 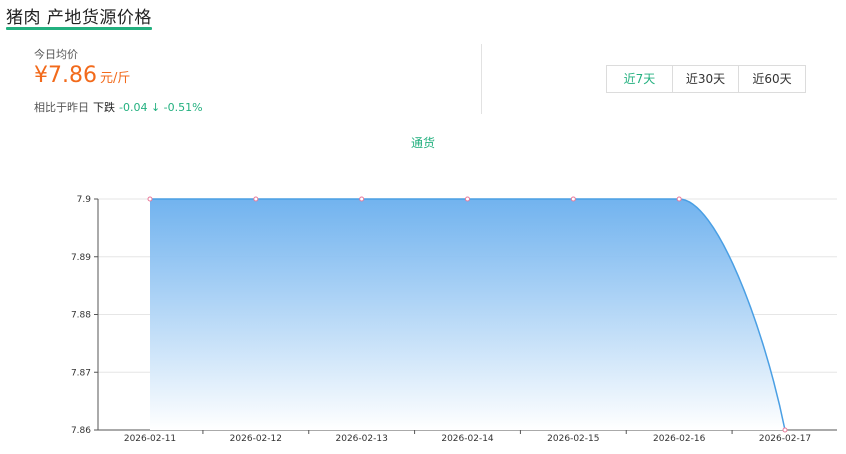 I want to click on tab-60-days: 近60天, so click(x=772, y=79).